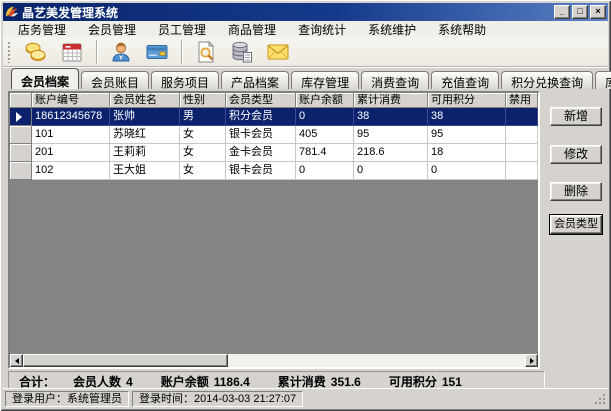 The width and height of the screenshot is (611, 411). I want to click on maximize-button: □, so click(580, 12).